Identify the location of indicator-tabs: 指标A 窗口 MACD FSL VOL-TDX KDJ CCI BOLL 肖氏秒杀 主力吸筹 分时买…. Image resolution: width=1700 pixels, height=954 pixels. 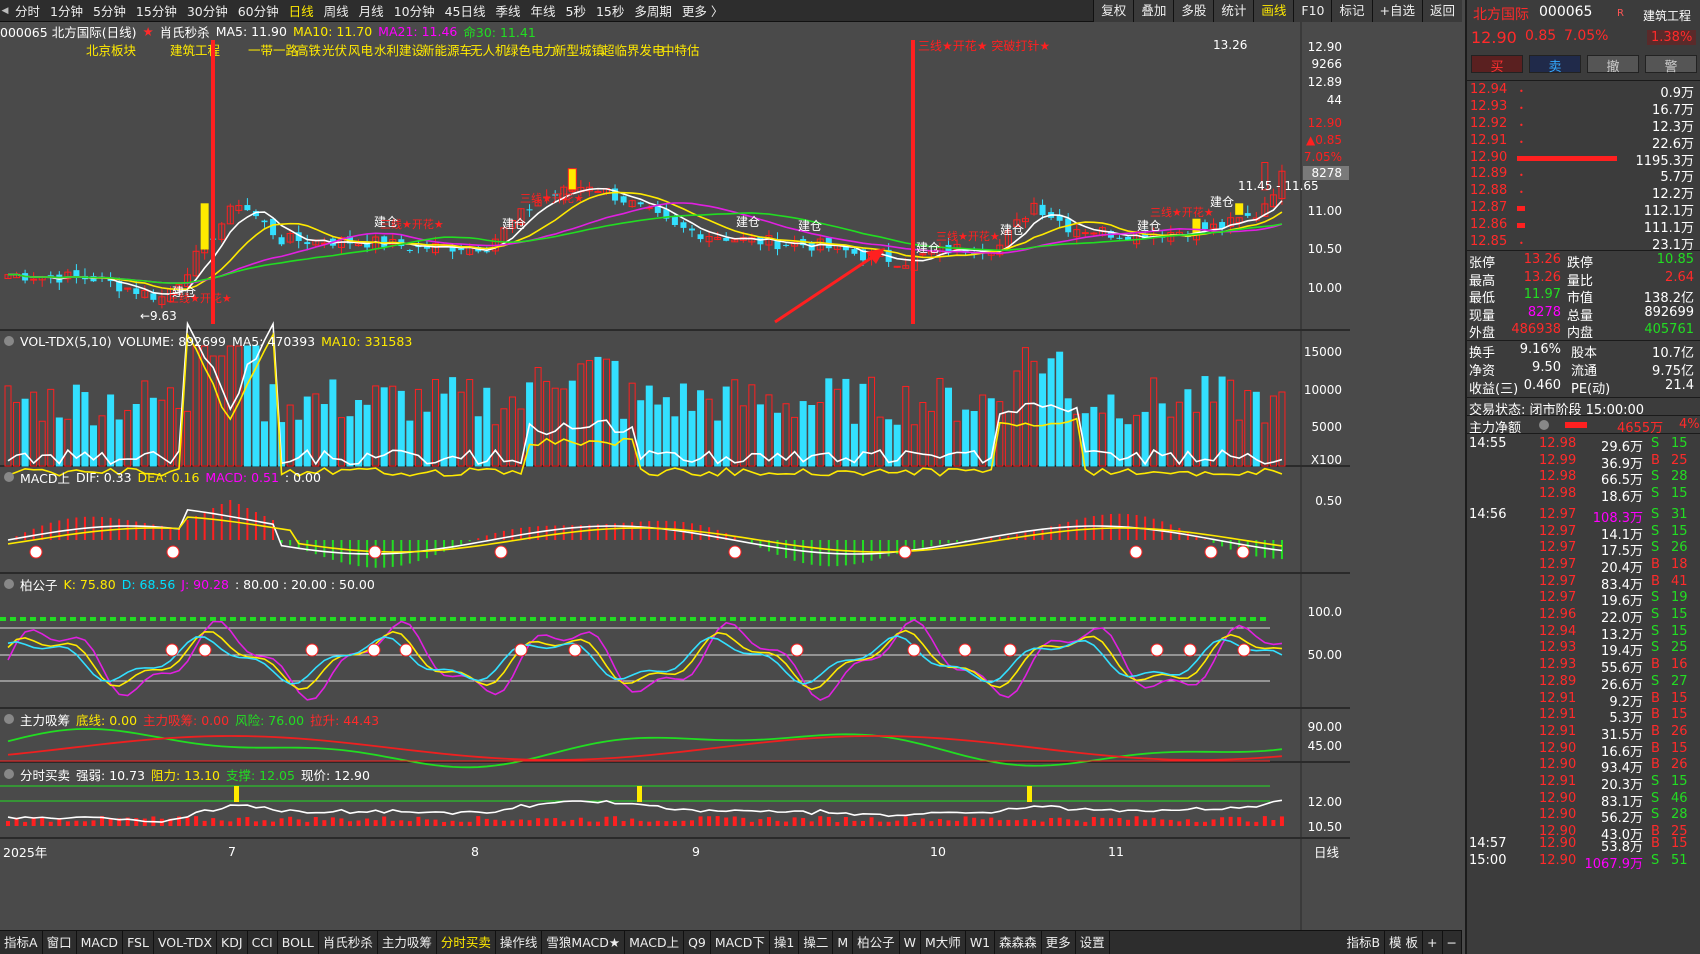
(731, 942).